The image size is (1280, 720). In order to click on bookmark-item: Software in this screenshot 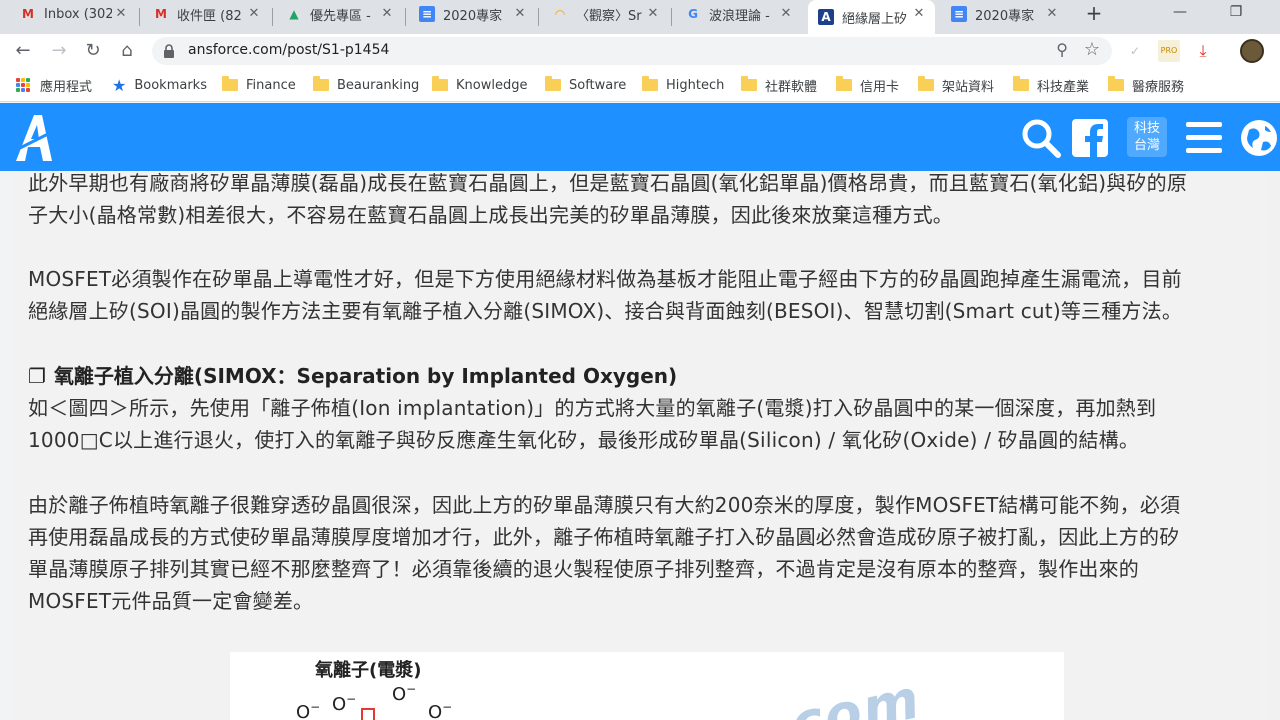, I will do `click(585, 85)`.